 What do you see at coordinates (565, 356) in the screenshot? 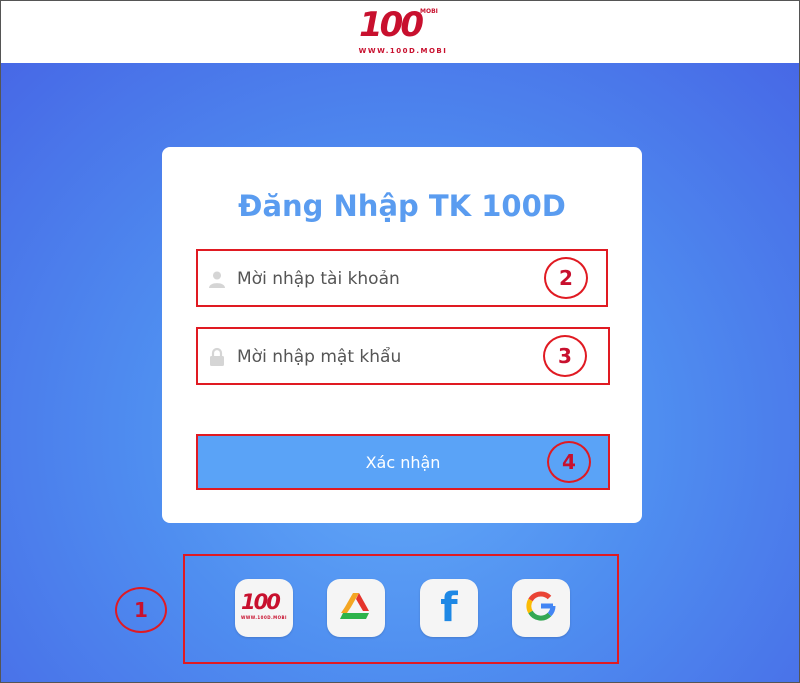
I see `annotation-number-3: 3` at bounding box center [565, 356].